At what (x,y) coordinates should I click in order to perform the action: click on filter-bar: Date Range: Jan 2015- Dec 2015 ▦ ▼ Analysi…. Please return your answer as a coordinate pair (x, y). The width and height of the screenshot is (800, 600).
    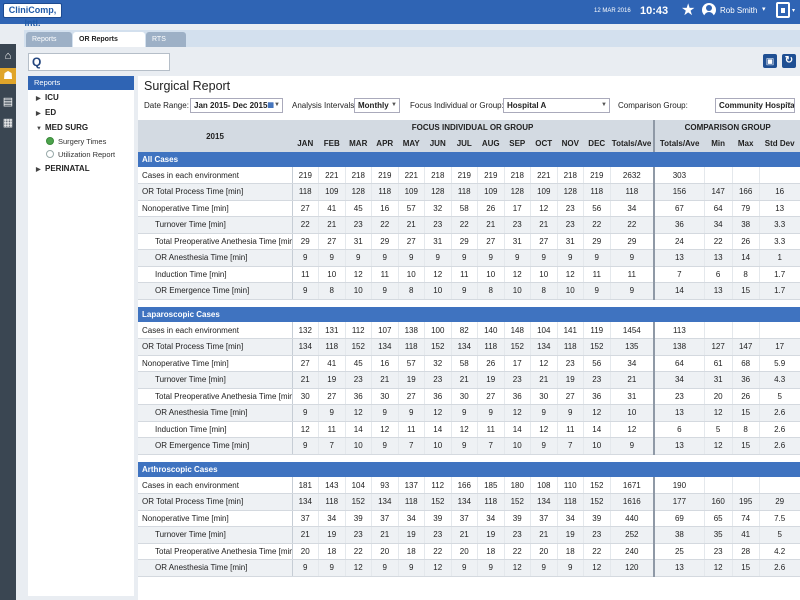
    Looking at the image, I should click on (472, 106).